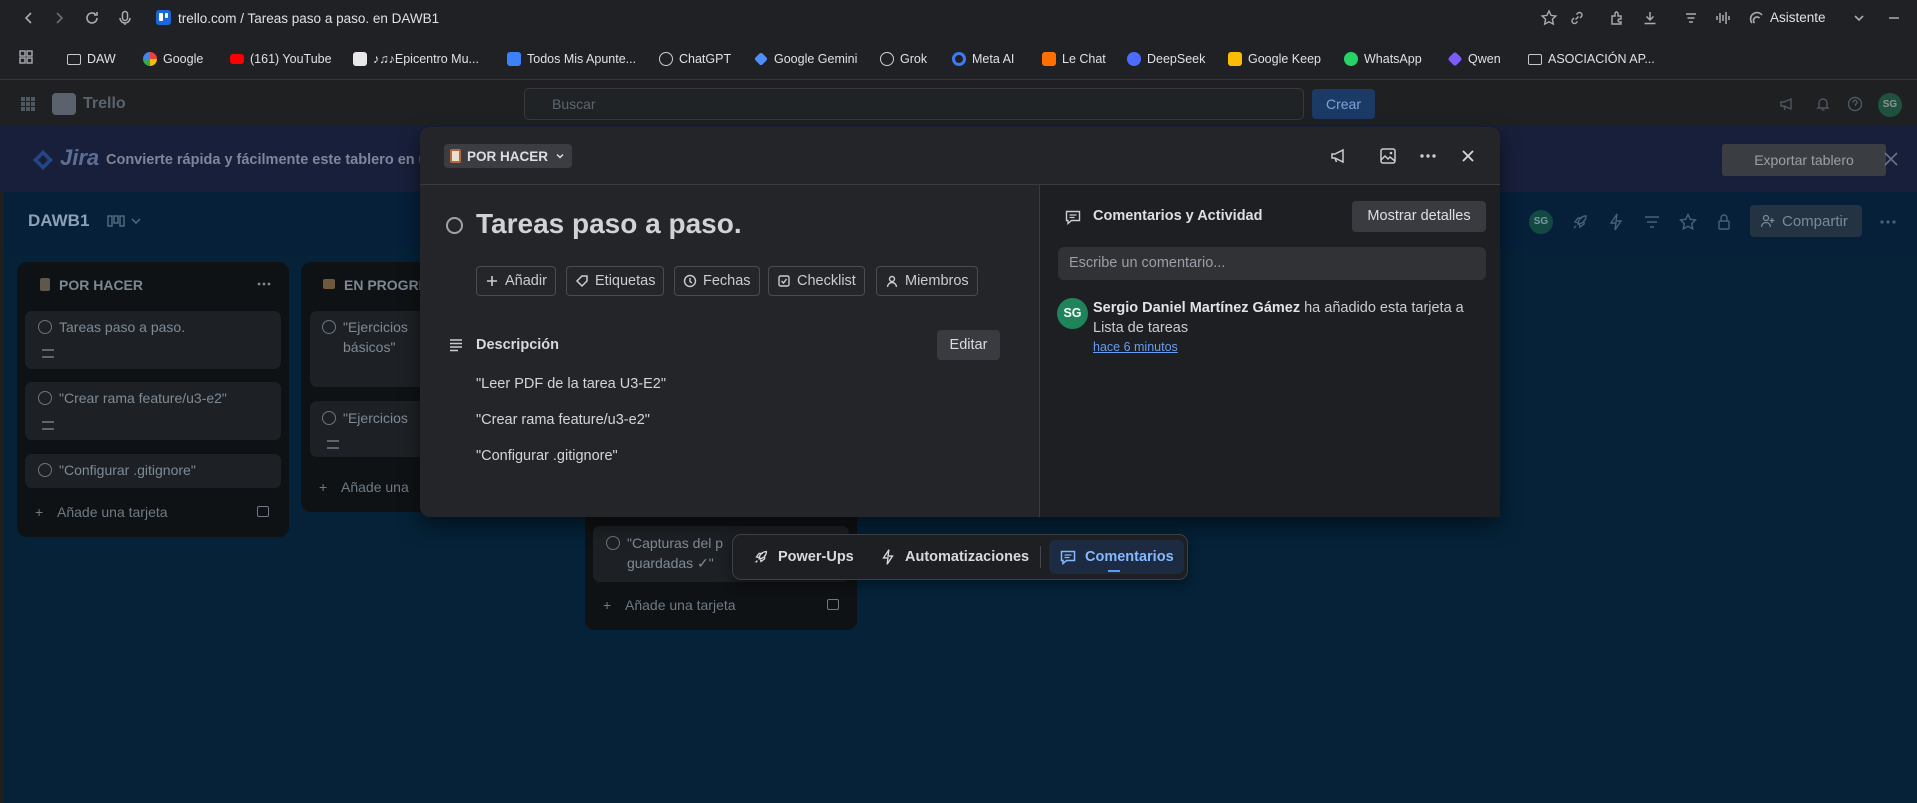  What do you see at coordinates (173, 59) in the screenshot?
I see `bookmark-item: Google` at bounding box center [173, 59].